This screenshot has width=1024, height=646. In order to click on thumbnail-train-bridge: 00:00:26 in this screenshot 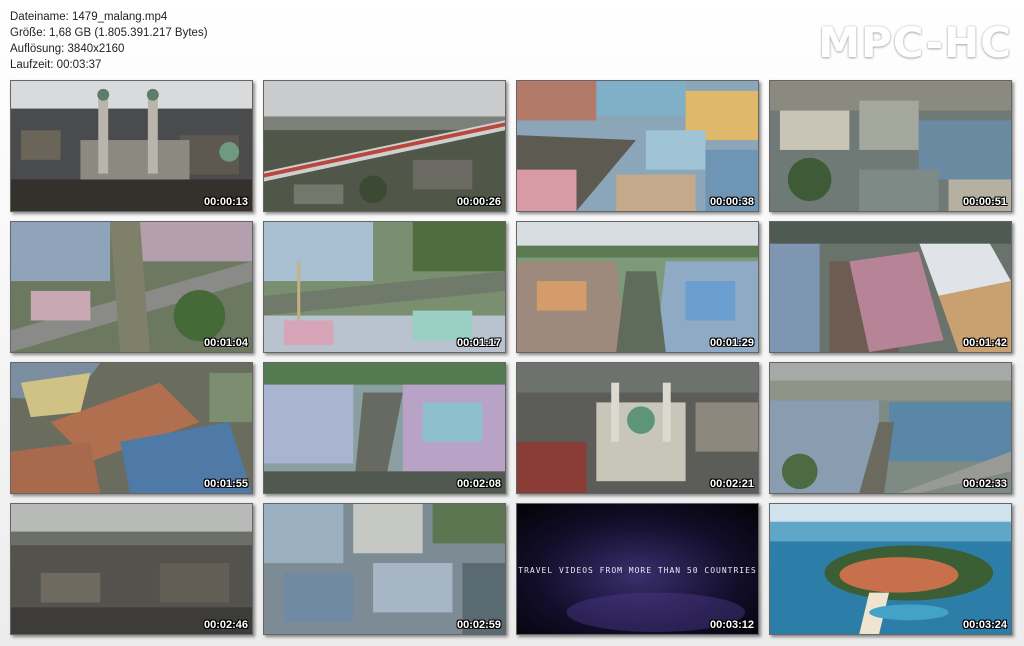, I will do `click(384, 146)`.